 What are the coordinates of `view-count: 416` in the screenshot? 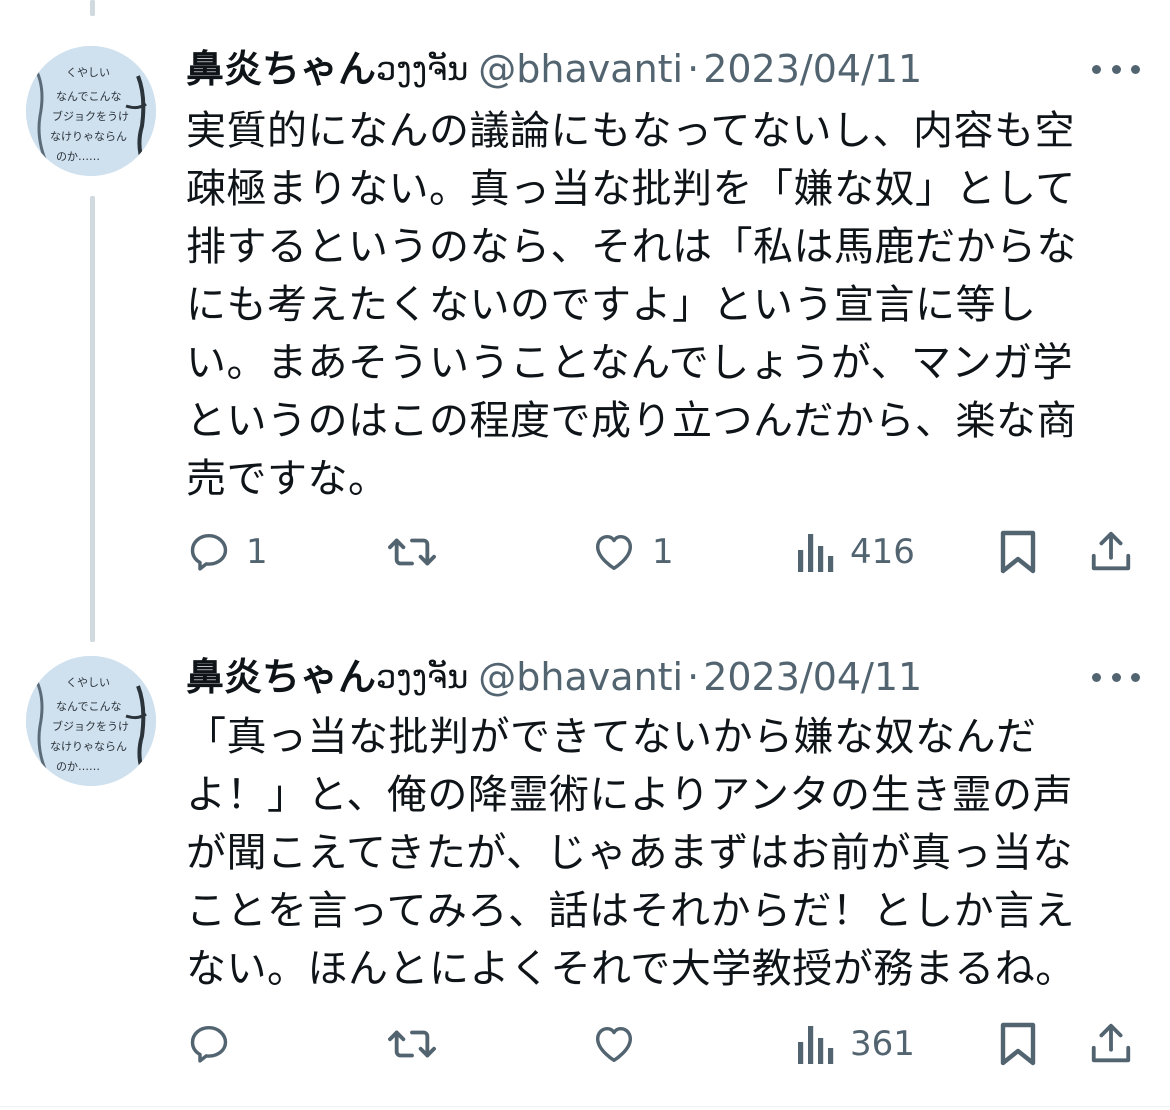 It's located at (882, 552).